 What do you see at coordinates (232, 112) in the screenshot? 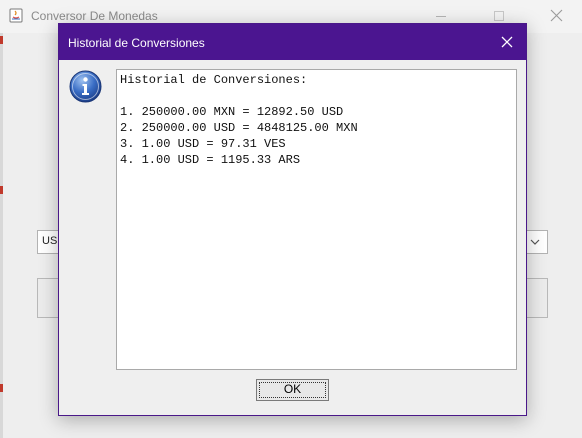
I see `history-entry: 1. 250000.00 MXN = 12892.50 USD` at bounding box center [232, 112].